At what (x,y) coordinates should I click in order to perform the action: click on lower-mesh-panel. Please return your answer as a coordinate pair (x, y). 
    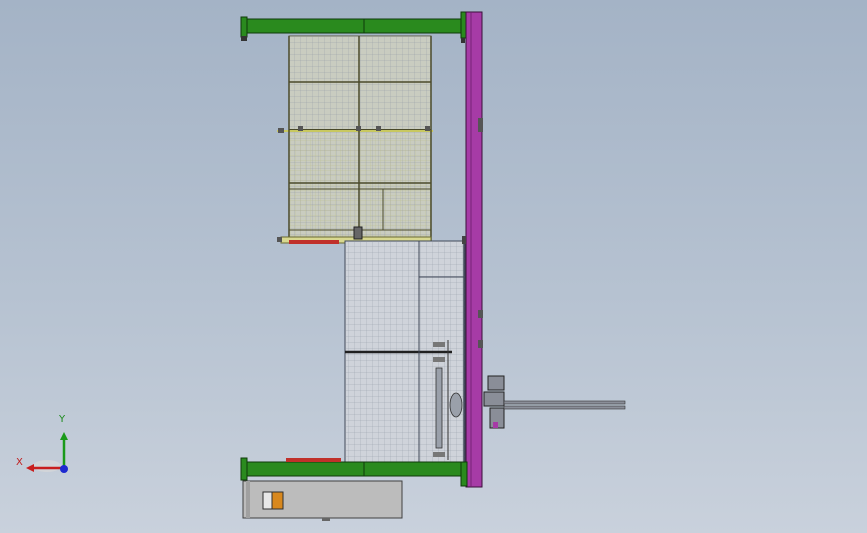
    Looking at the image, I should click on (405, 349).